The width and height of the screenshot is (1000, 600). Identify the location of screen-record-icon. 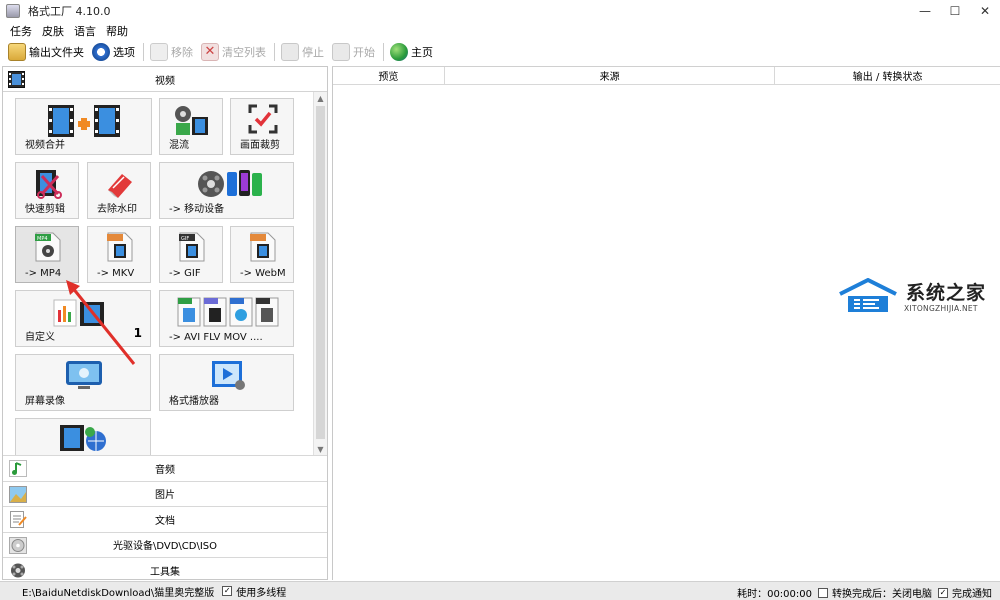
(84, 375).